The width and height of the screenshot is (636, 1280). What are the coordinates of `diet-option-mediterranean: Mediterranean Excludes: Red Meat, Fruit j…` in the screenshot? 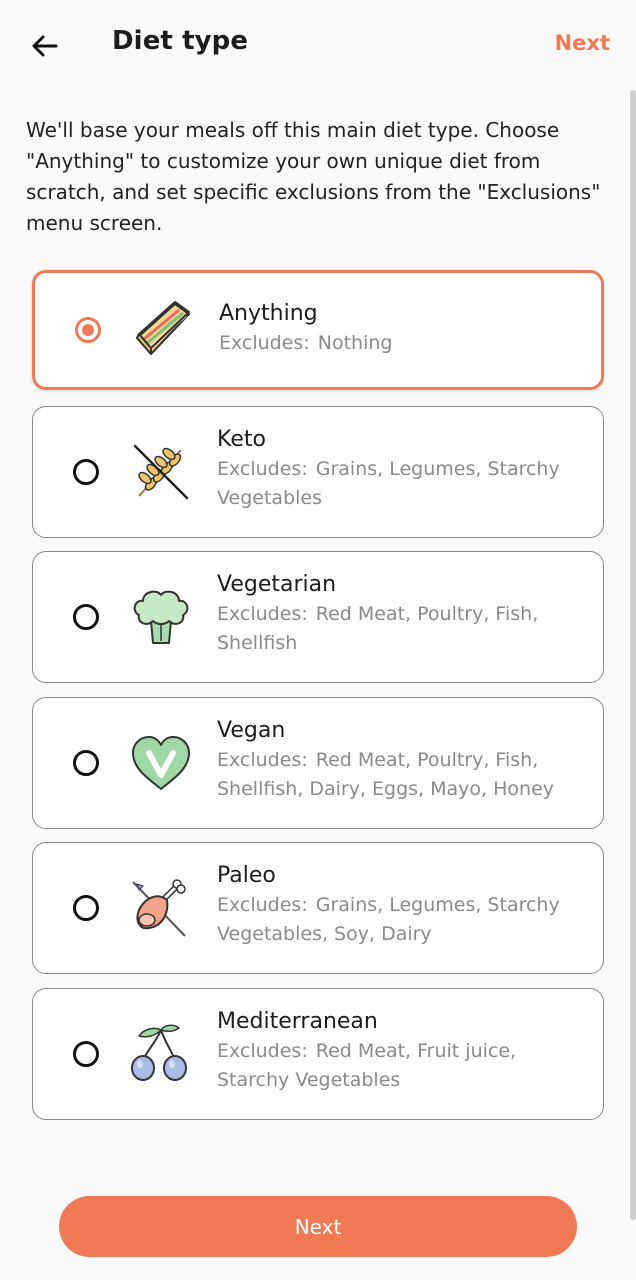 It's located at (318, 1054).